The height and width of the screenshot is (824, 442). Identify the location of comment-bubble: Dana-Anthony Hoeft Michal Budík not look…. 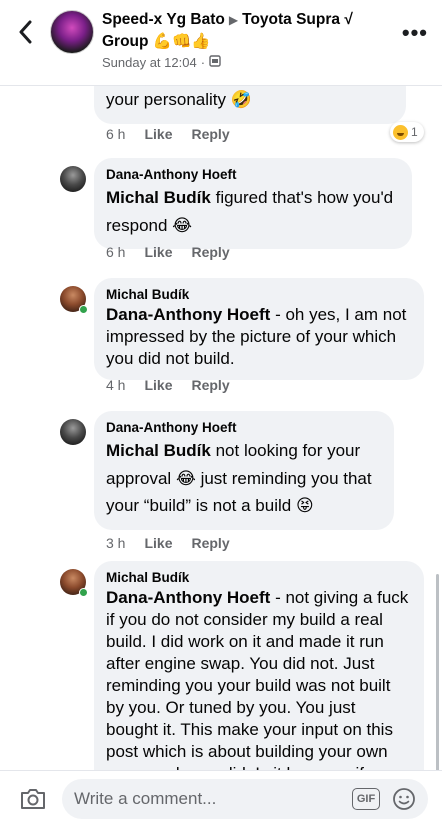
(244, 470).